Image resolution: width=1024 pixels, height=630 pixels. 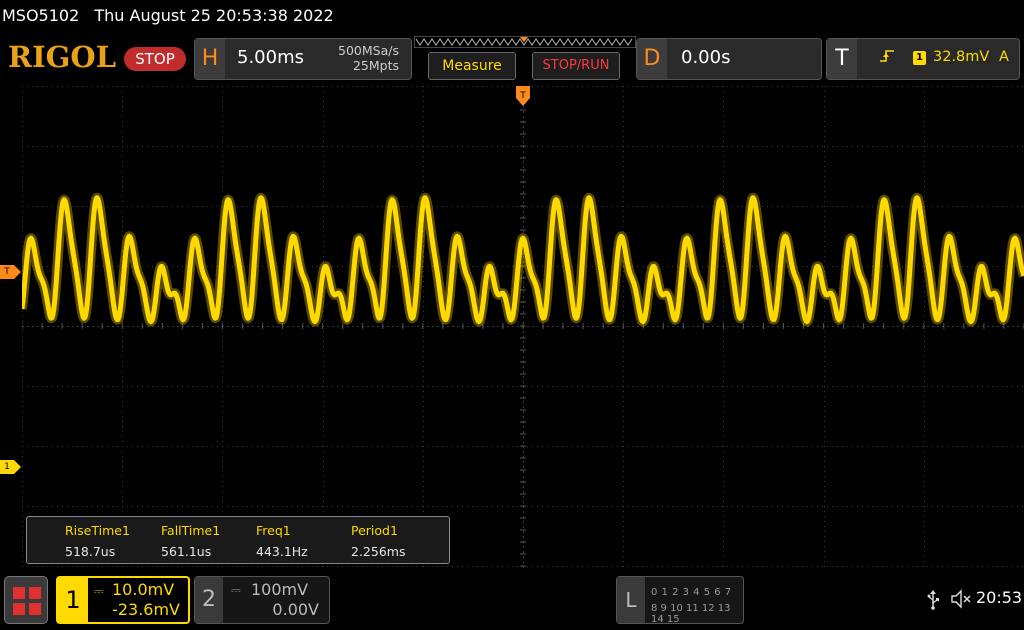 What do you see at coordinates (41, 15) in the screenshot?
I see `model-name: MSO5102` at bounding box center [41, 15].